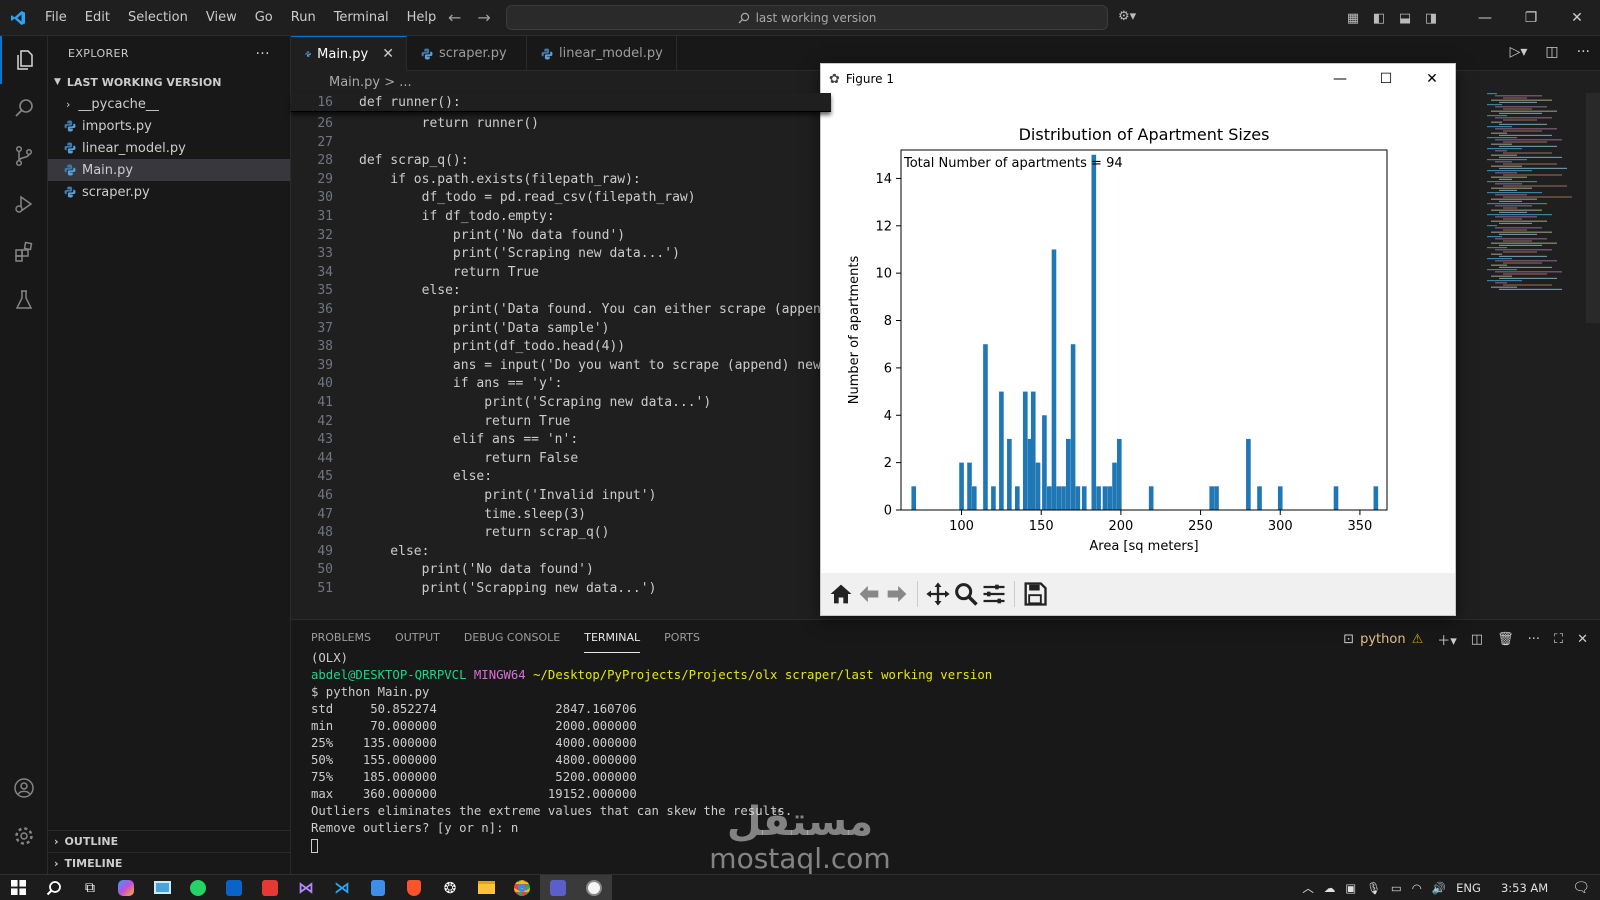  Describe the element at coordinates (169, 148) in the screenshot. I see `tree-item-linear-model: linear_model.py` at that location.